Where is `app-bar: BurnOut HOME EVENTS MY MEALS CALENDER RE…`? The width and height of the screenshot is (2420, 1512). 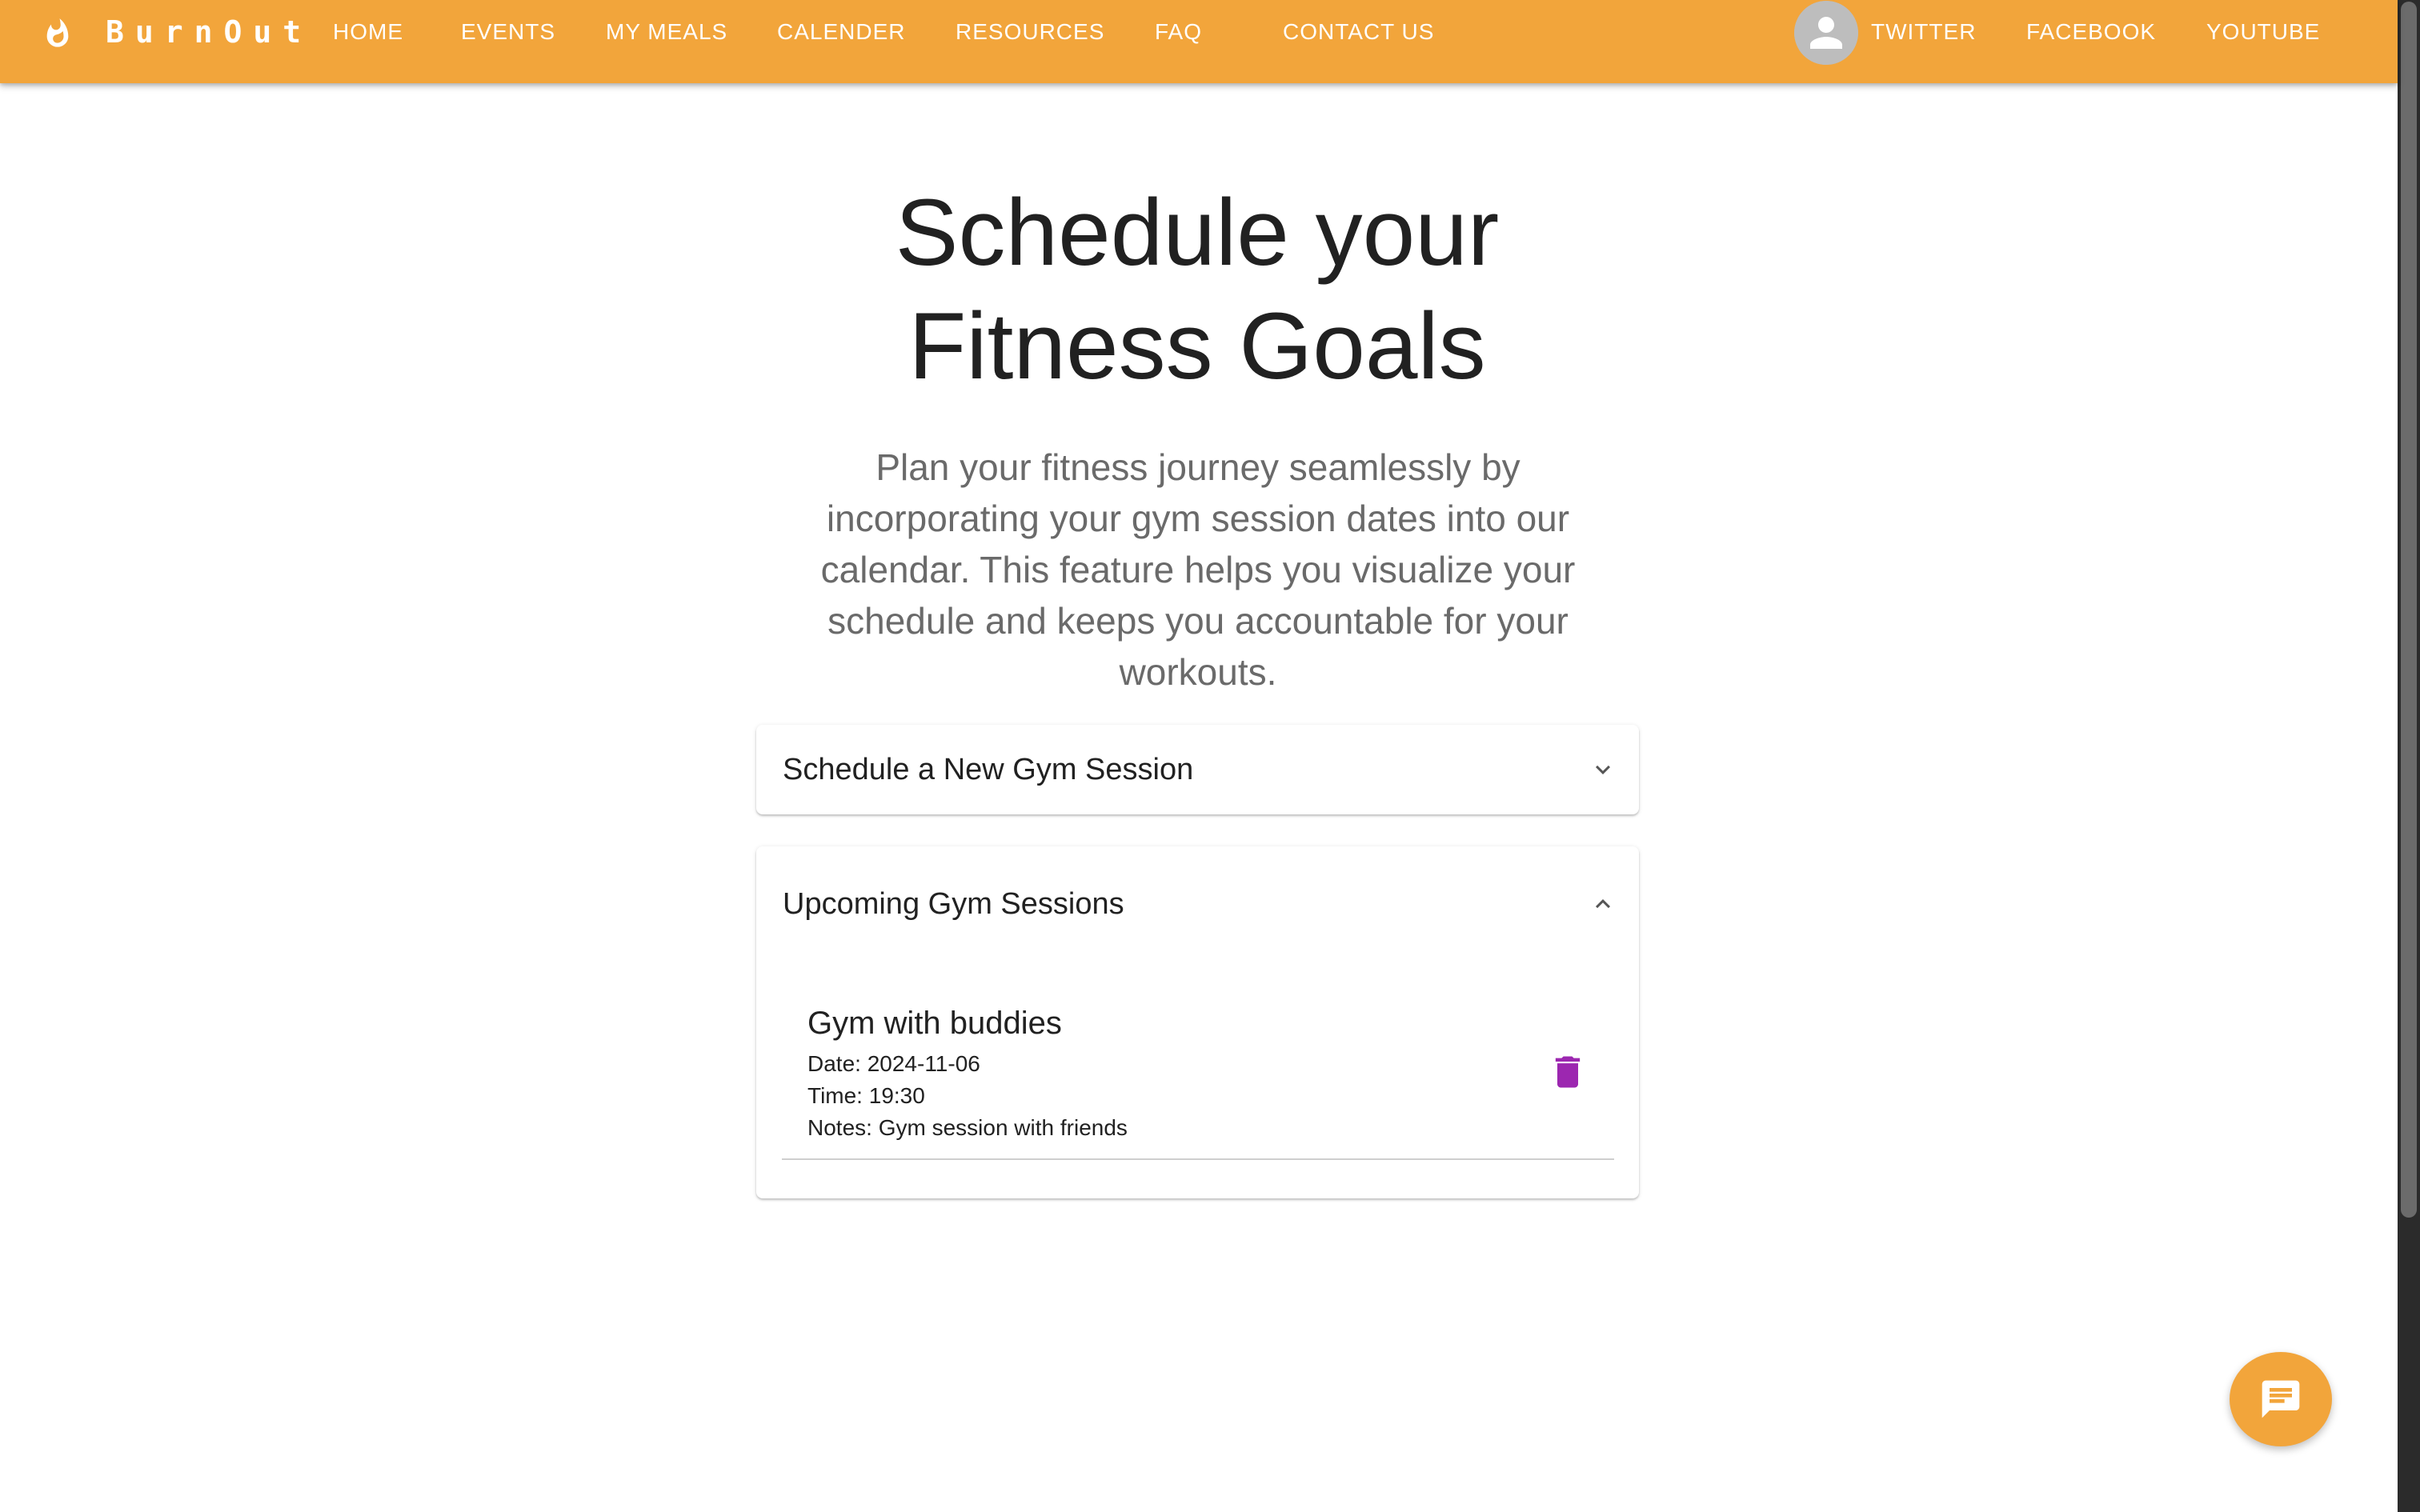
app-bar: BurnOut HOME EVENTS MY MEALS CALENDER RE… is located at coordinates (1199, 41).